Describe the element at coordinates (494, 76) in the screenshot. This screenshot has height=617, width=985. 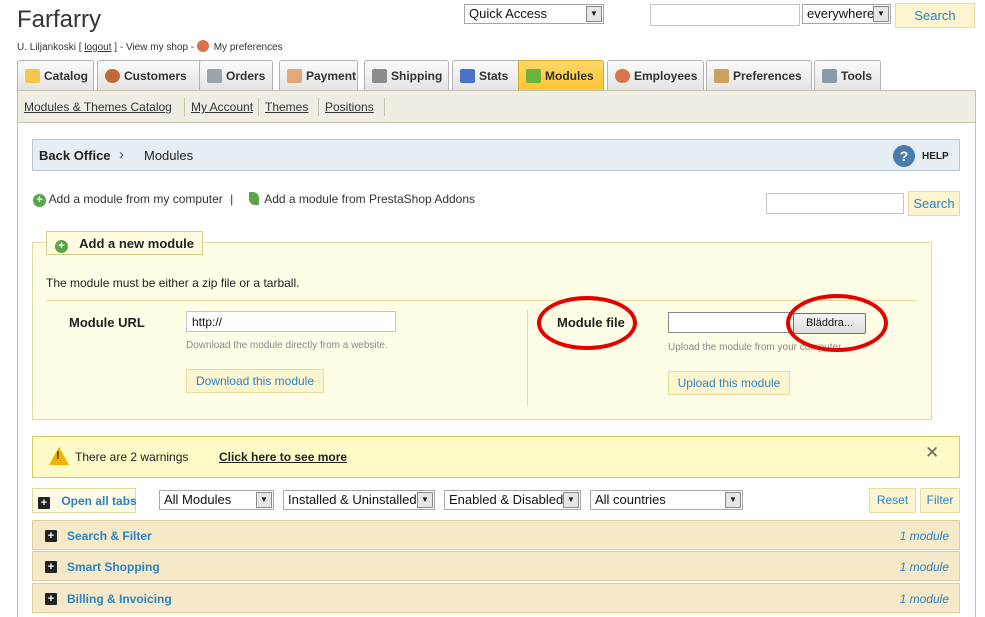
I see `tab-label: Stats` at that location.